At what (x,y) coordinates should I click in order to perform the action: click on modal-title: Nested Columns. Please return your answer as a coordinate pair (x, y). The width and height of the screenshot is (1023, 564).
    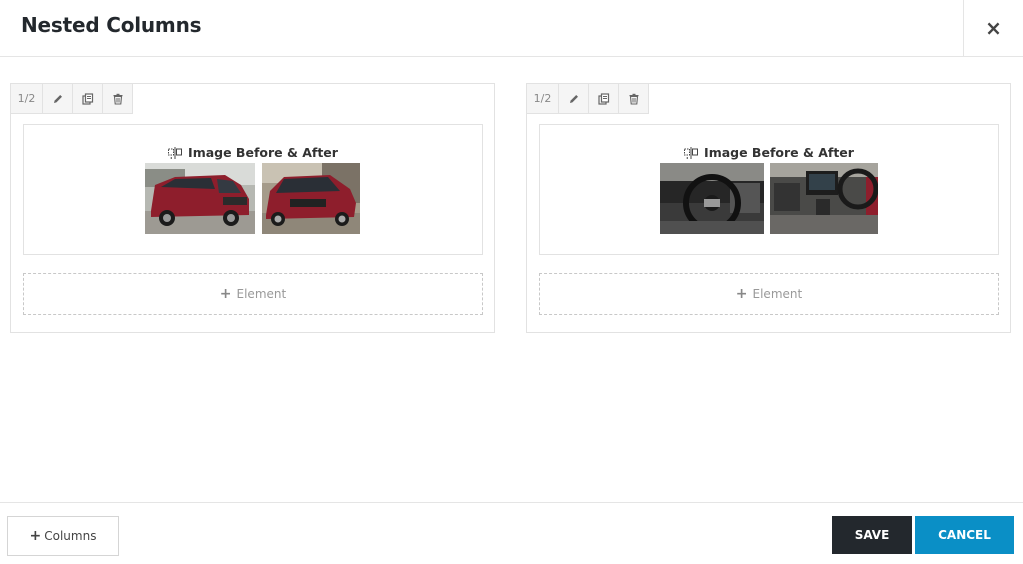
    Looking at the image, I should click on (111, 25).